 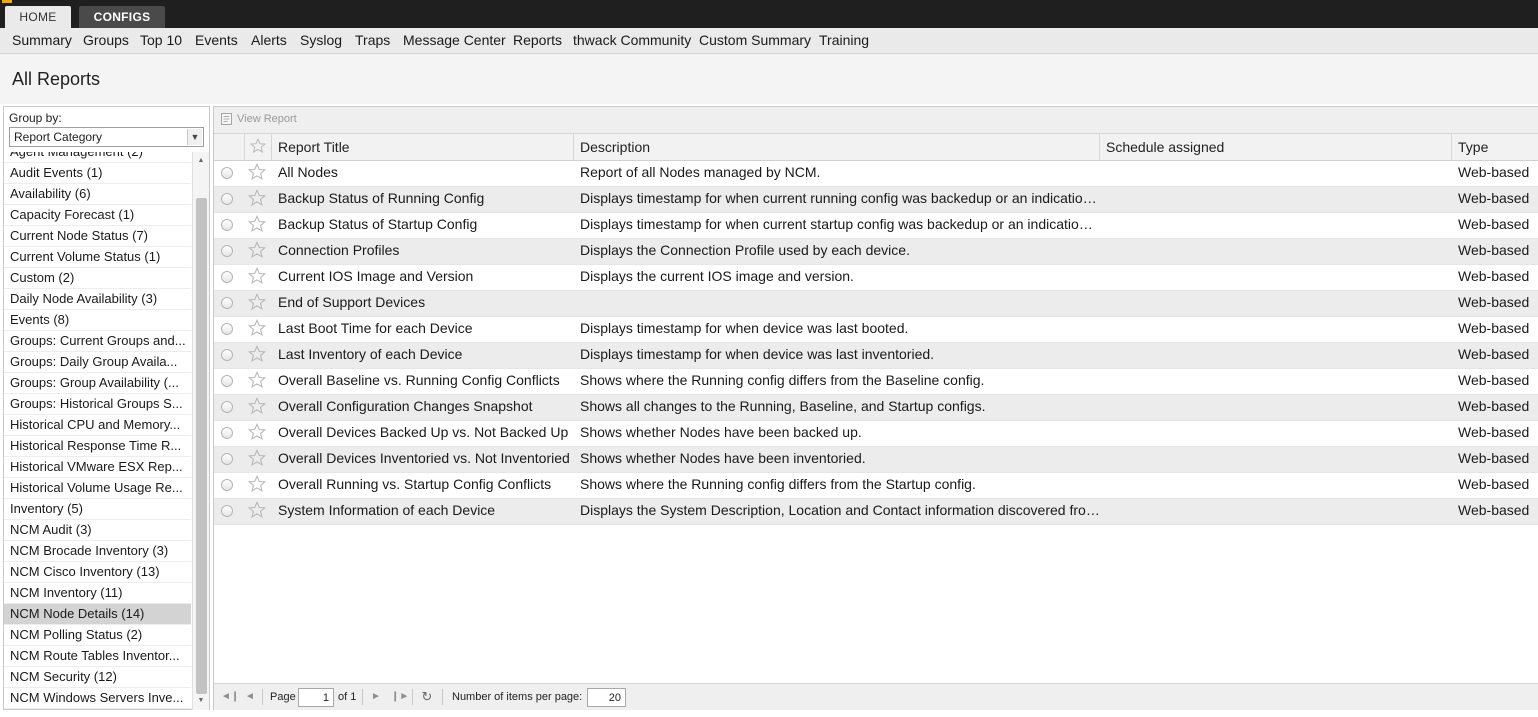 I want to click on nav-training: Training, so click(x=844, y=40).